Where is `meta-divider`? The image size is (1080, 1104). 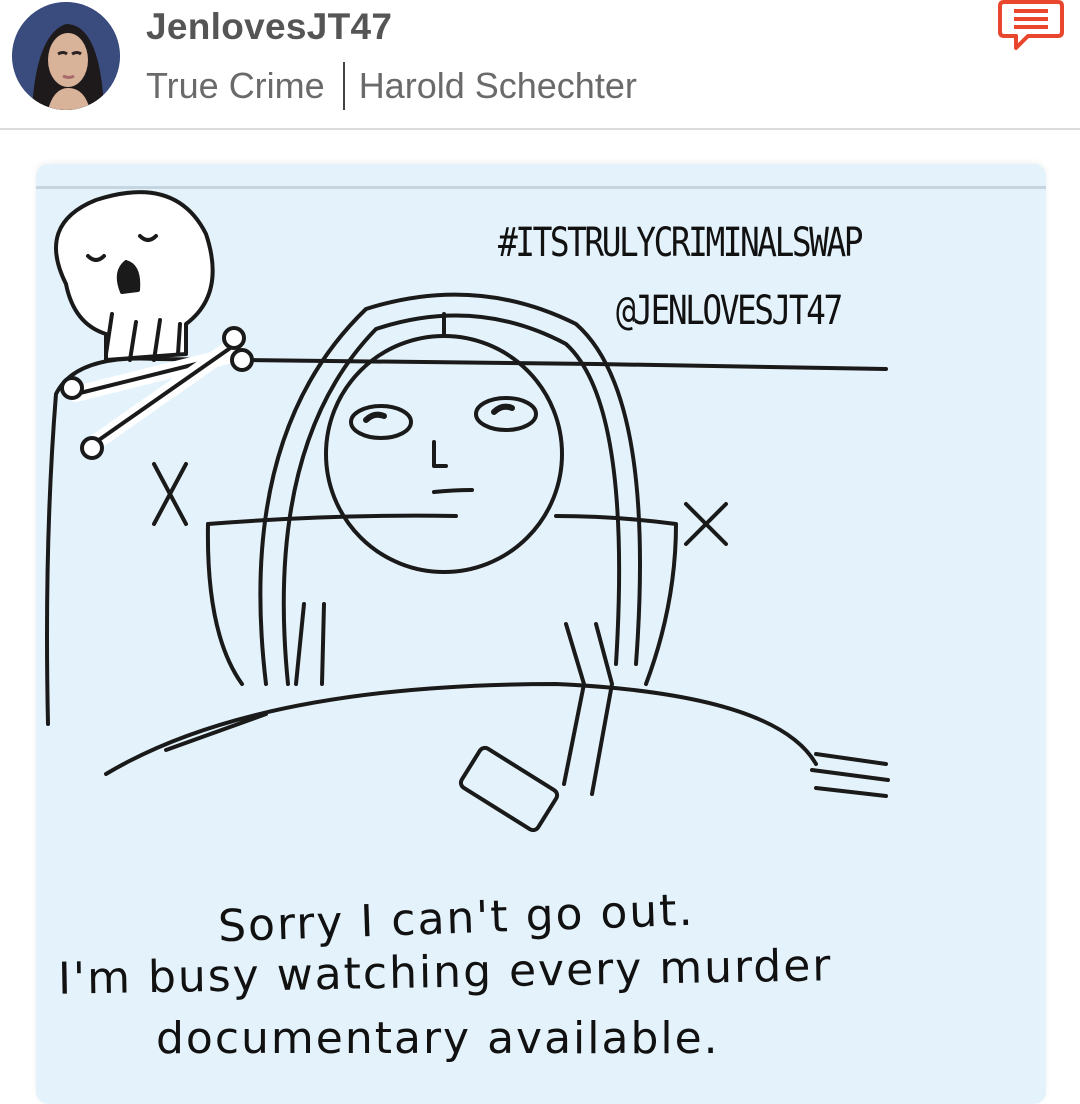
meta-divider is located at coordinates (343, 86).